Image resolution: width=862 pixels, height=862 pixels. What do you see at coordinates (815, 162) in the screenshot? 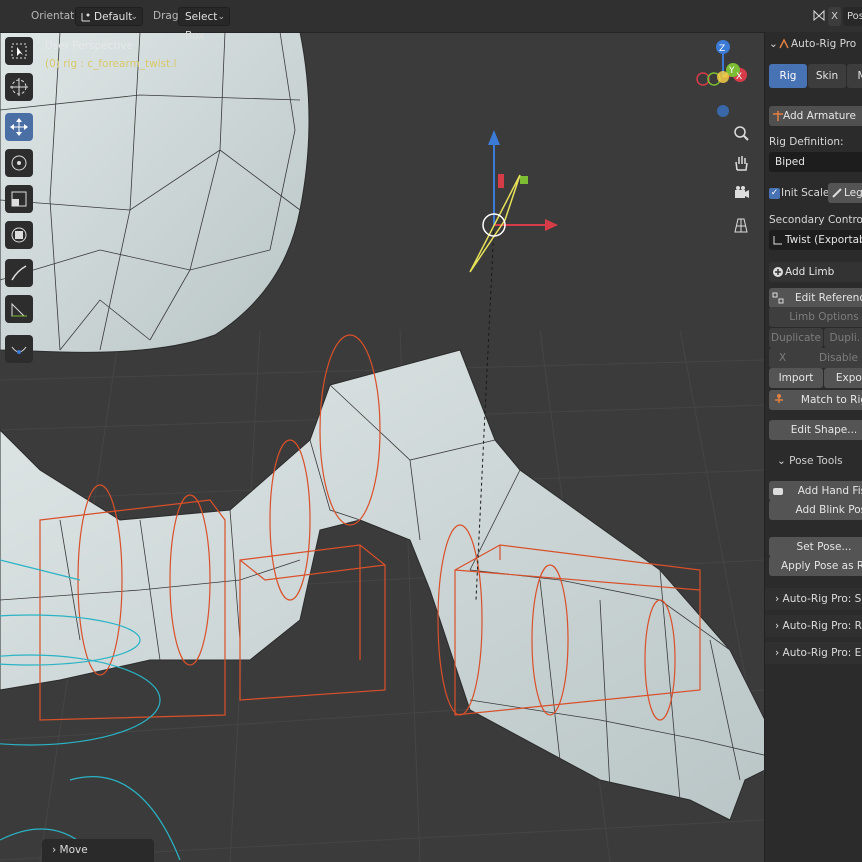
I see `rig-definition-field: Biped` at bounding box center [815, 162].